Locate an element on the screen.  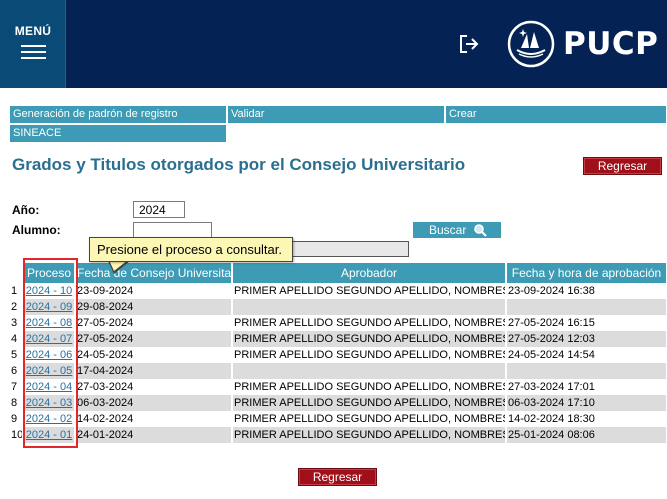
fecha-consejo-cell: 29-08-2024 is located at coordinates (154, 307).